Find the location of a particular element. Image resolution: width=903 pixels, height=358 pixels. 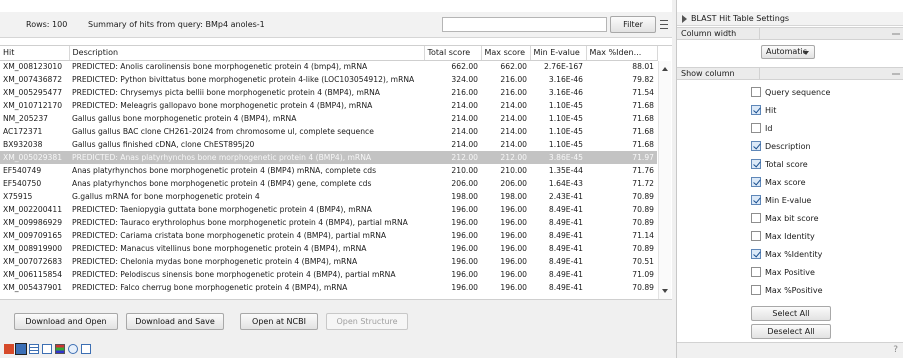

filter-button: Filter is located at coordinates (633, 24).